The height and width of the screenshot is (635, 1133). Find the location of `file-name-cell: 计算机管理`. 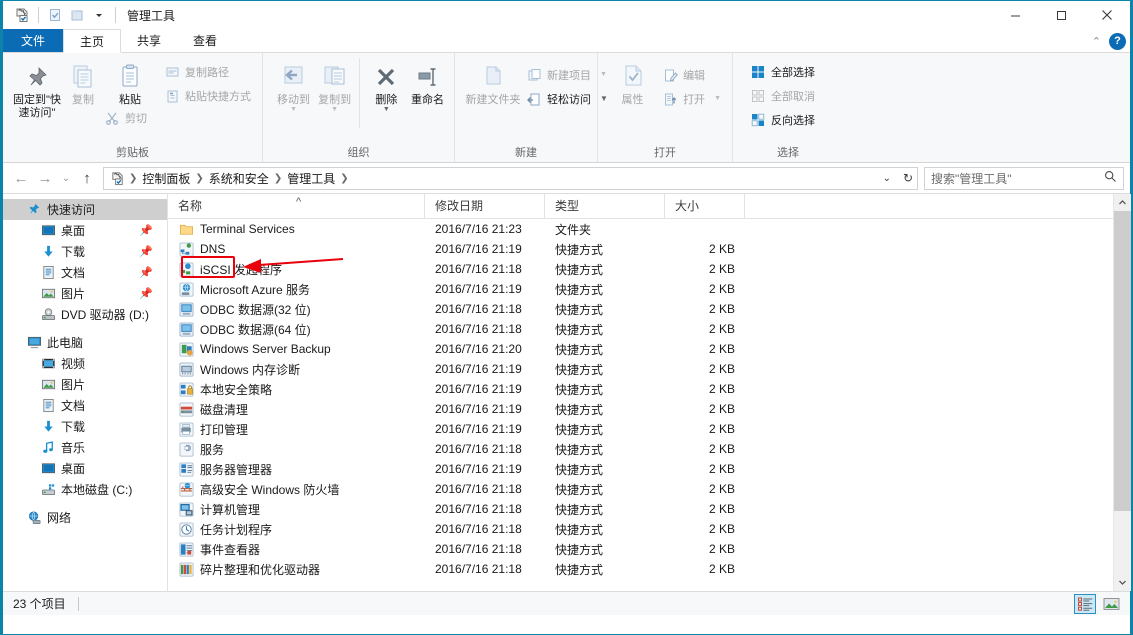

file-name-cell: 计算机管理 is located at coordinates (296, 509).